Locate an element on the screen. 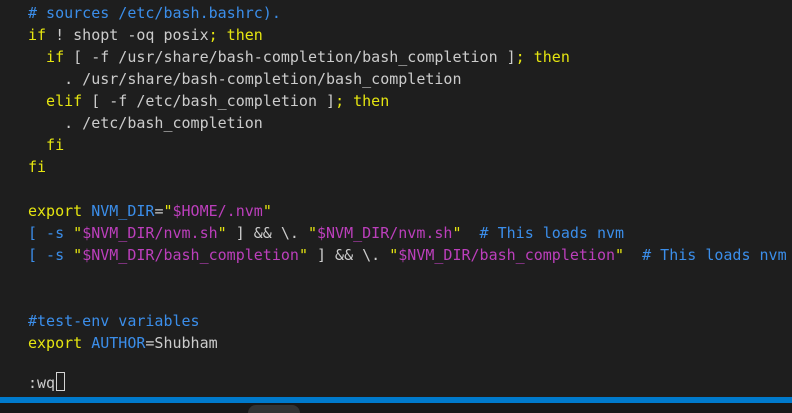  code-line: . /etc/bash_completion is located at coordinates (145, 123).